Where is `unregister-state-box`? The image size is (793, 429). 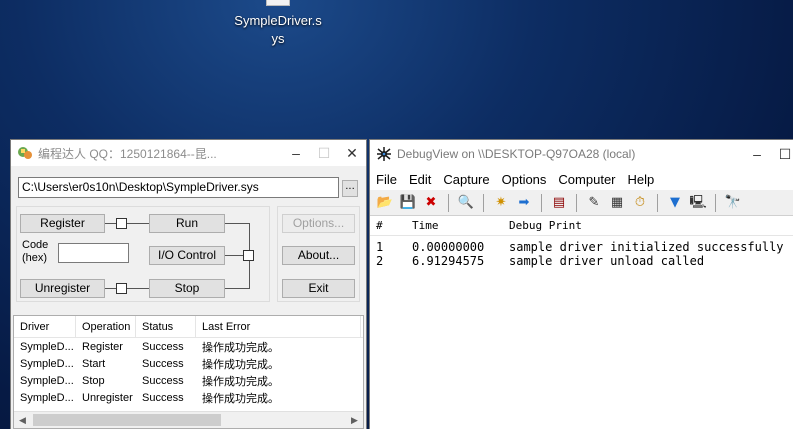 unregister-state-box is located at coordinates (121, 288).